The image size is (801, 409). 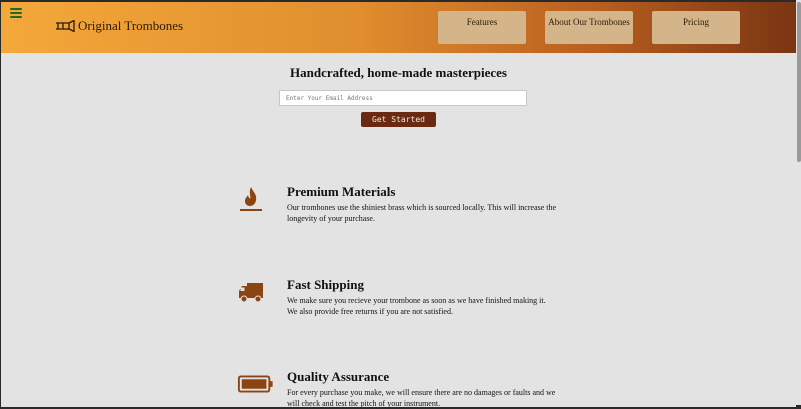 I want to click on nav-features: Features, so click(x=482, y=27).